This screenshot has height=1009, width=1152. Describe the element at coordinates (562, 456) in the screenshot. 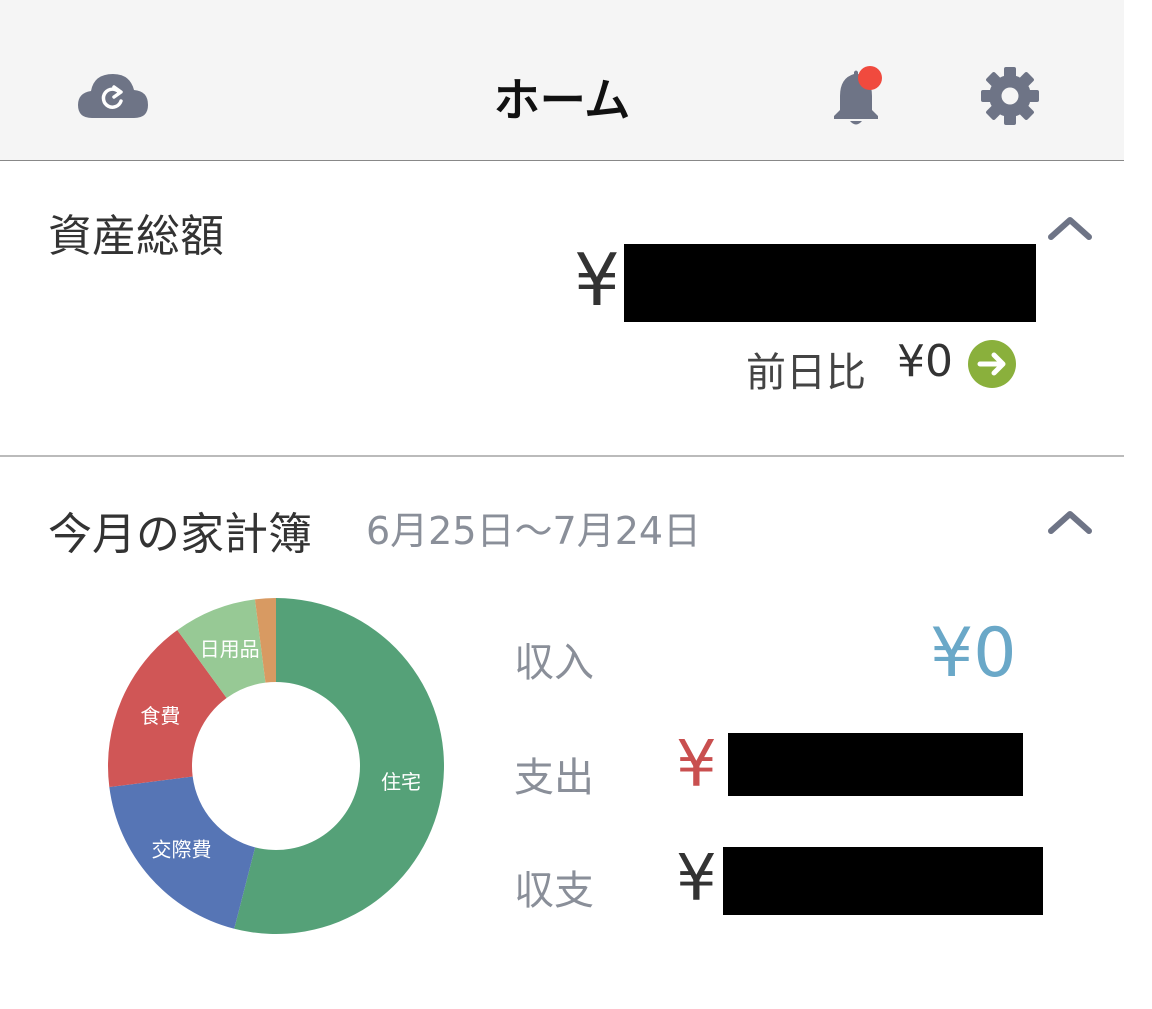

I see `section-divider` at that location.